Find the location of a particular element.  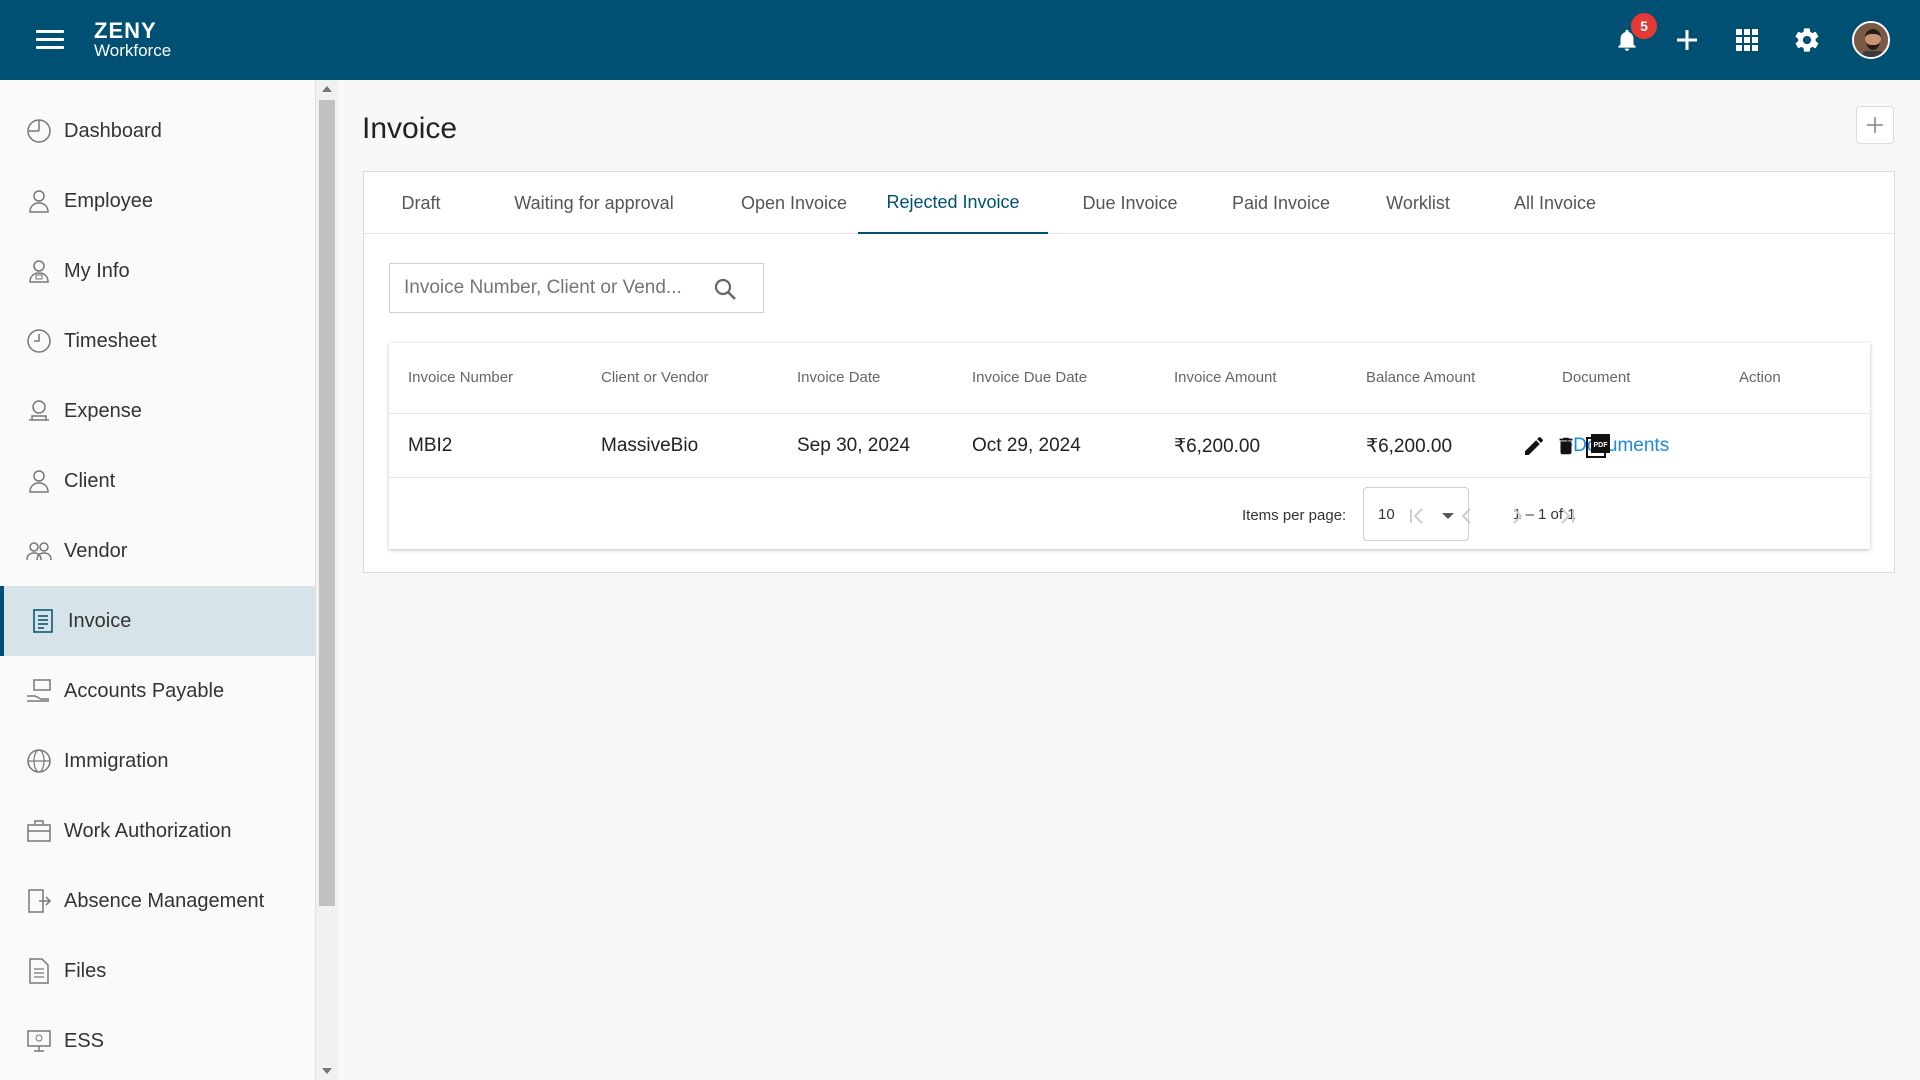

sidebar-item-label: ESS is located at coordinates (84, 1040).